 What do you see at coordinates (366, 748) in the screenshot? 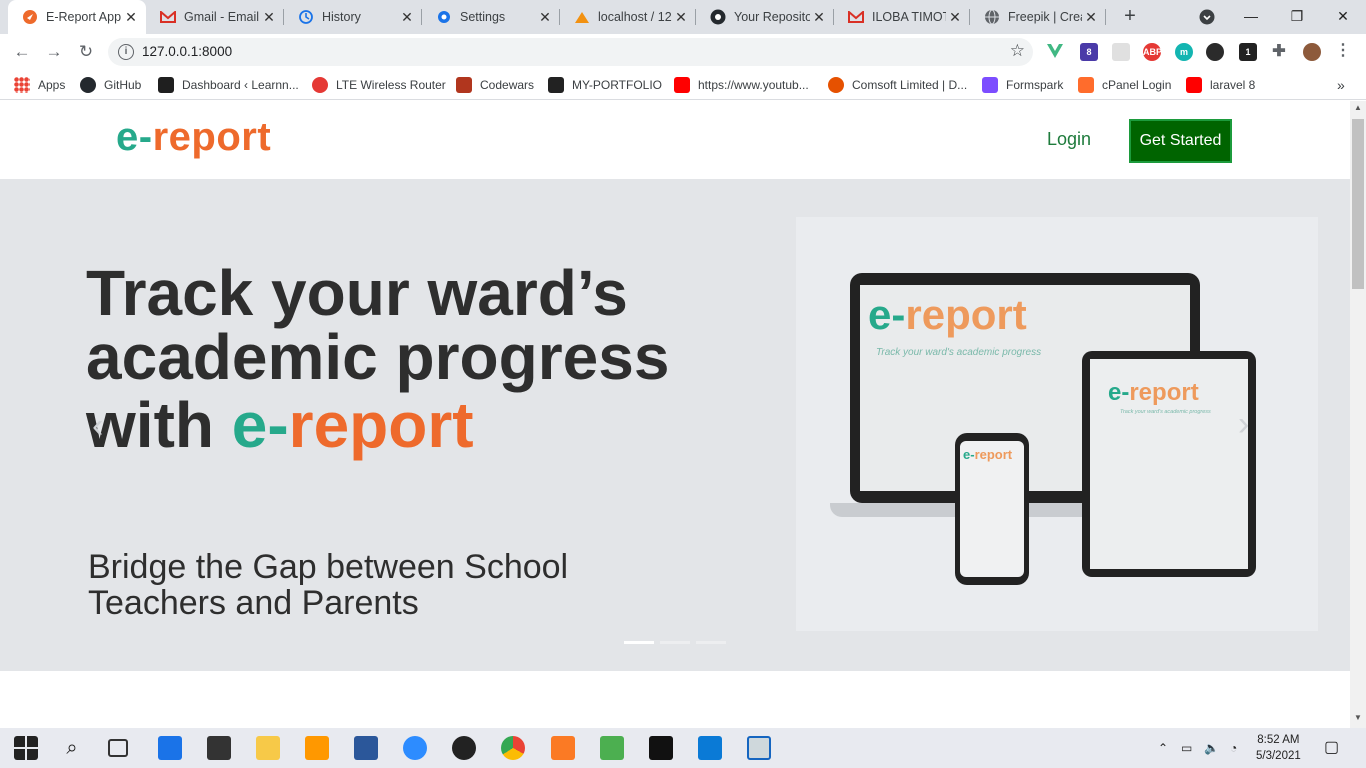
I see `word-icon` at bounding box center [366, 748].